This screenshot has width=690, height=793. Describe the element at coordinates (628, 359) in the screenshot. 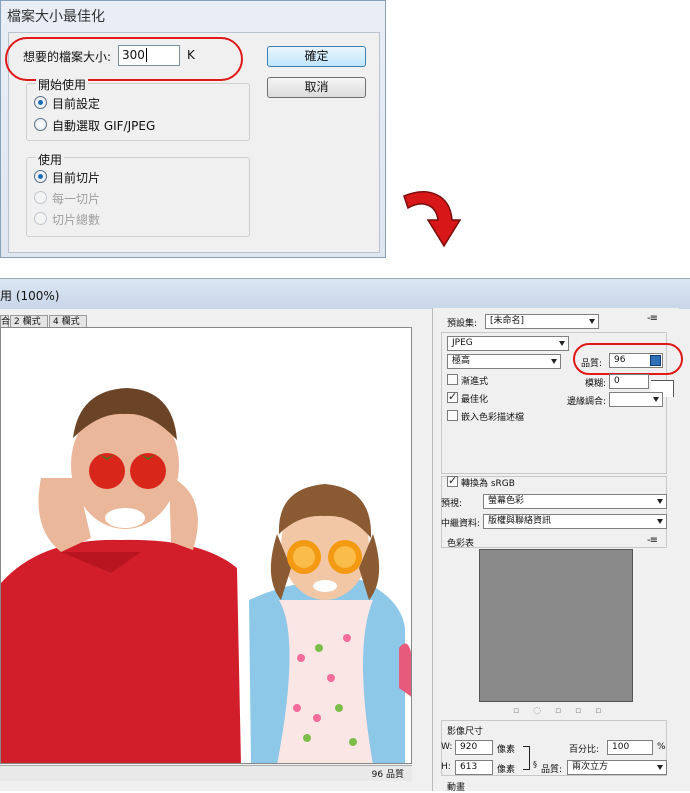

I see `quality-highlight-oval` at that location.